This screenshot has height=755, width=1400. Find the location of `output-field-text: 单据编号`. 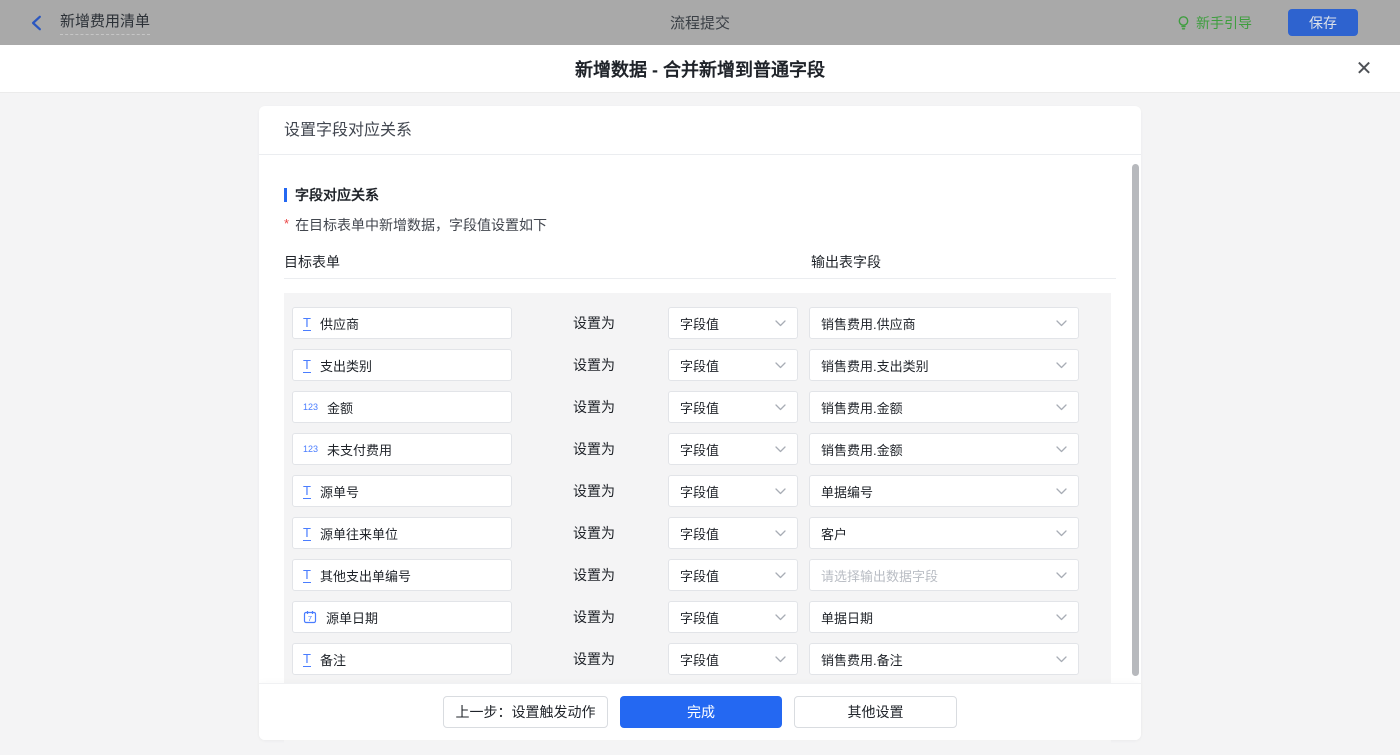

output-field-text: 单据编号 is located at coordinates (847, 492).